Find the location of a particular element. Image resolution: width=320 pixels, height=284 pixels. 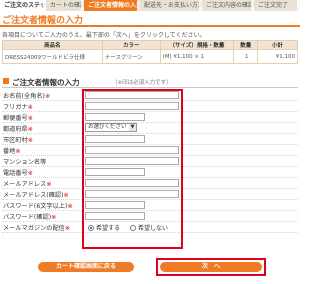

cell-product-name: DRESS24009ワールドビラ仕様 is located at coordinates (52, 56).